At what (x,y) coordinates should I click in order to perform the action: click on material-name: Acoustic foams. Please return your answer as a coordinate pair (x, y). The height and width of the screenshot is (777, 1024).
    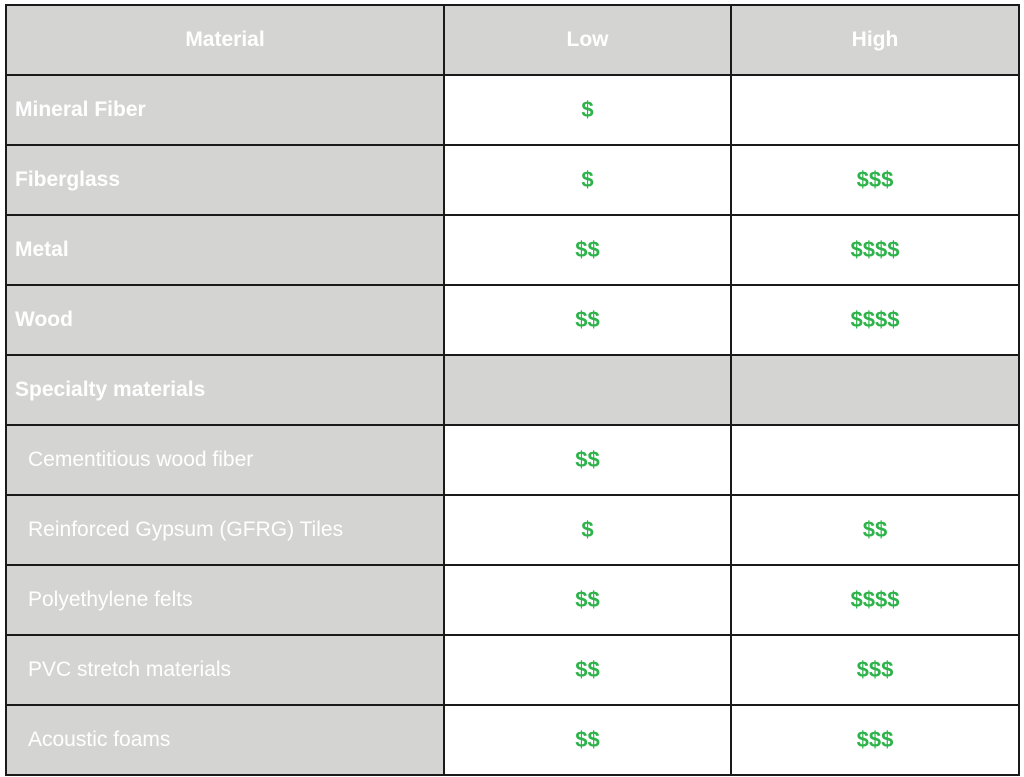
    Looking at the image, I should click on (225, 740).